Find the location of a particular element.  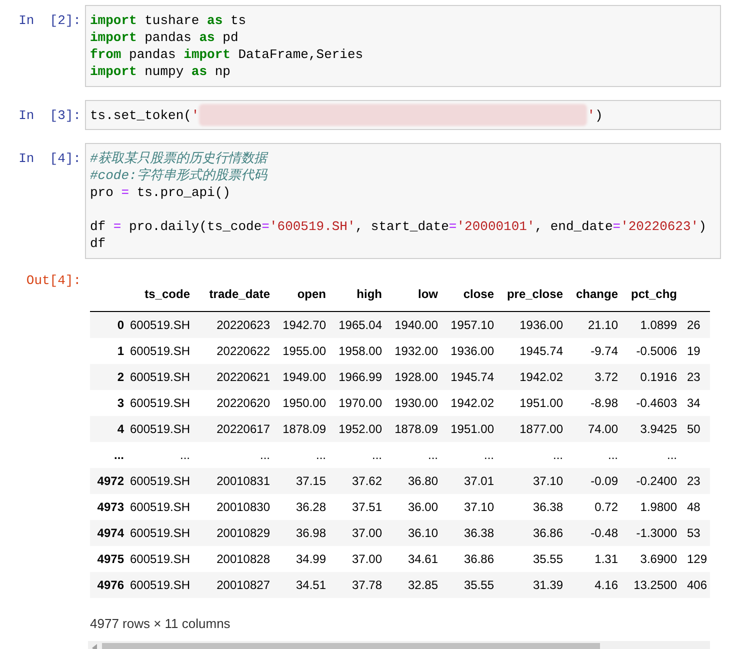

table-cell: 1.31 is located at coordinates (606, 559).